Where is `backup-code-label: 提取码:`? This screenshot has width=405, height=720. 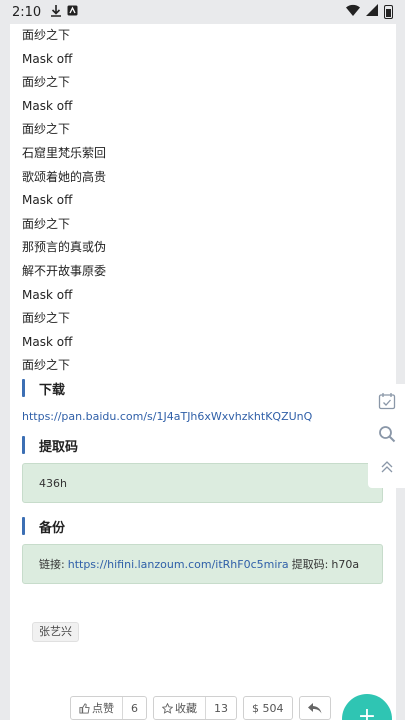
backup-code-label: 提取码: is located at coordinates (310, 564).